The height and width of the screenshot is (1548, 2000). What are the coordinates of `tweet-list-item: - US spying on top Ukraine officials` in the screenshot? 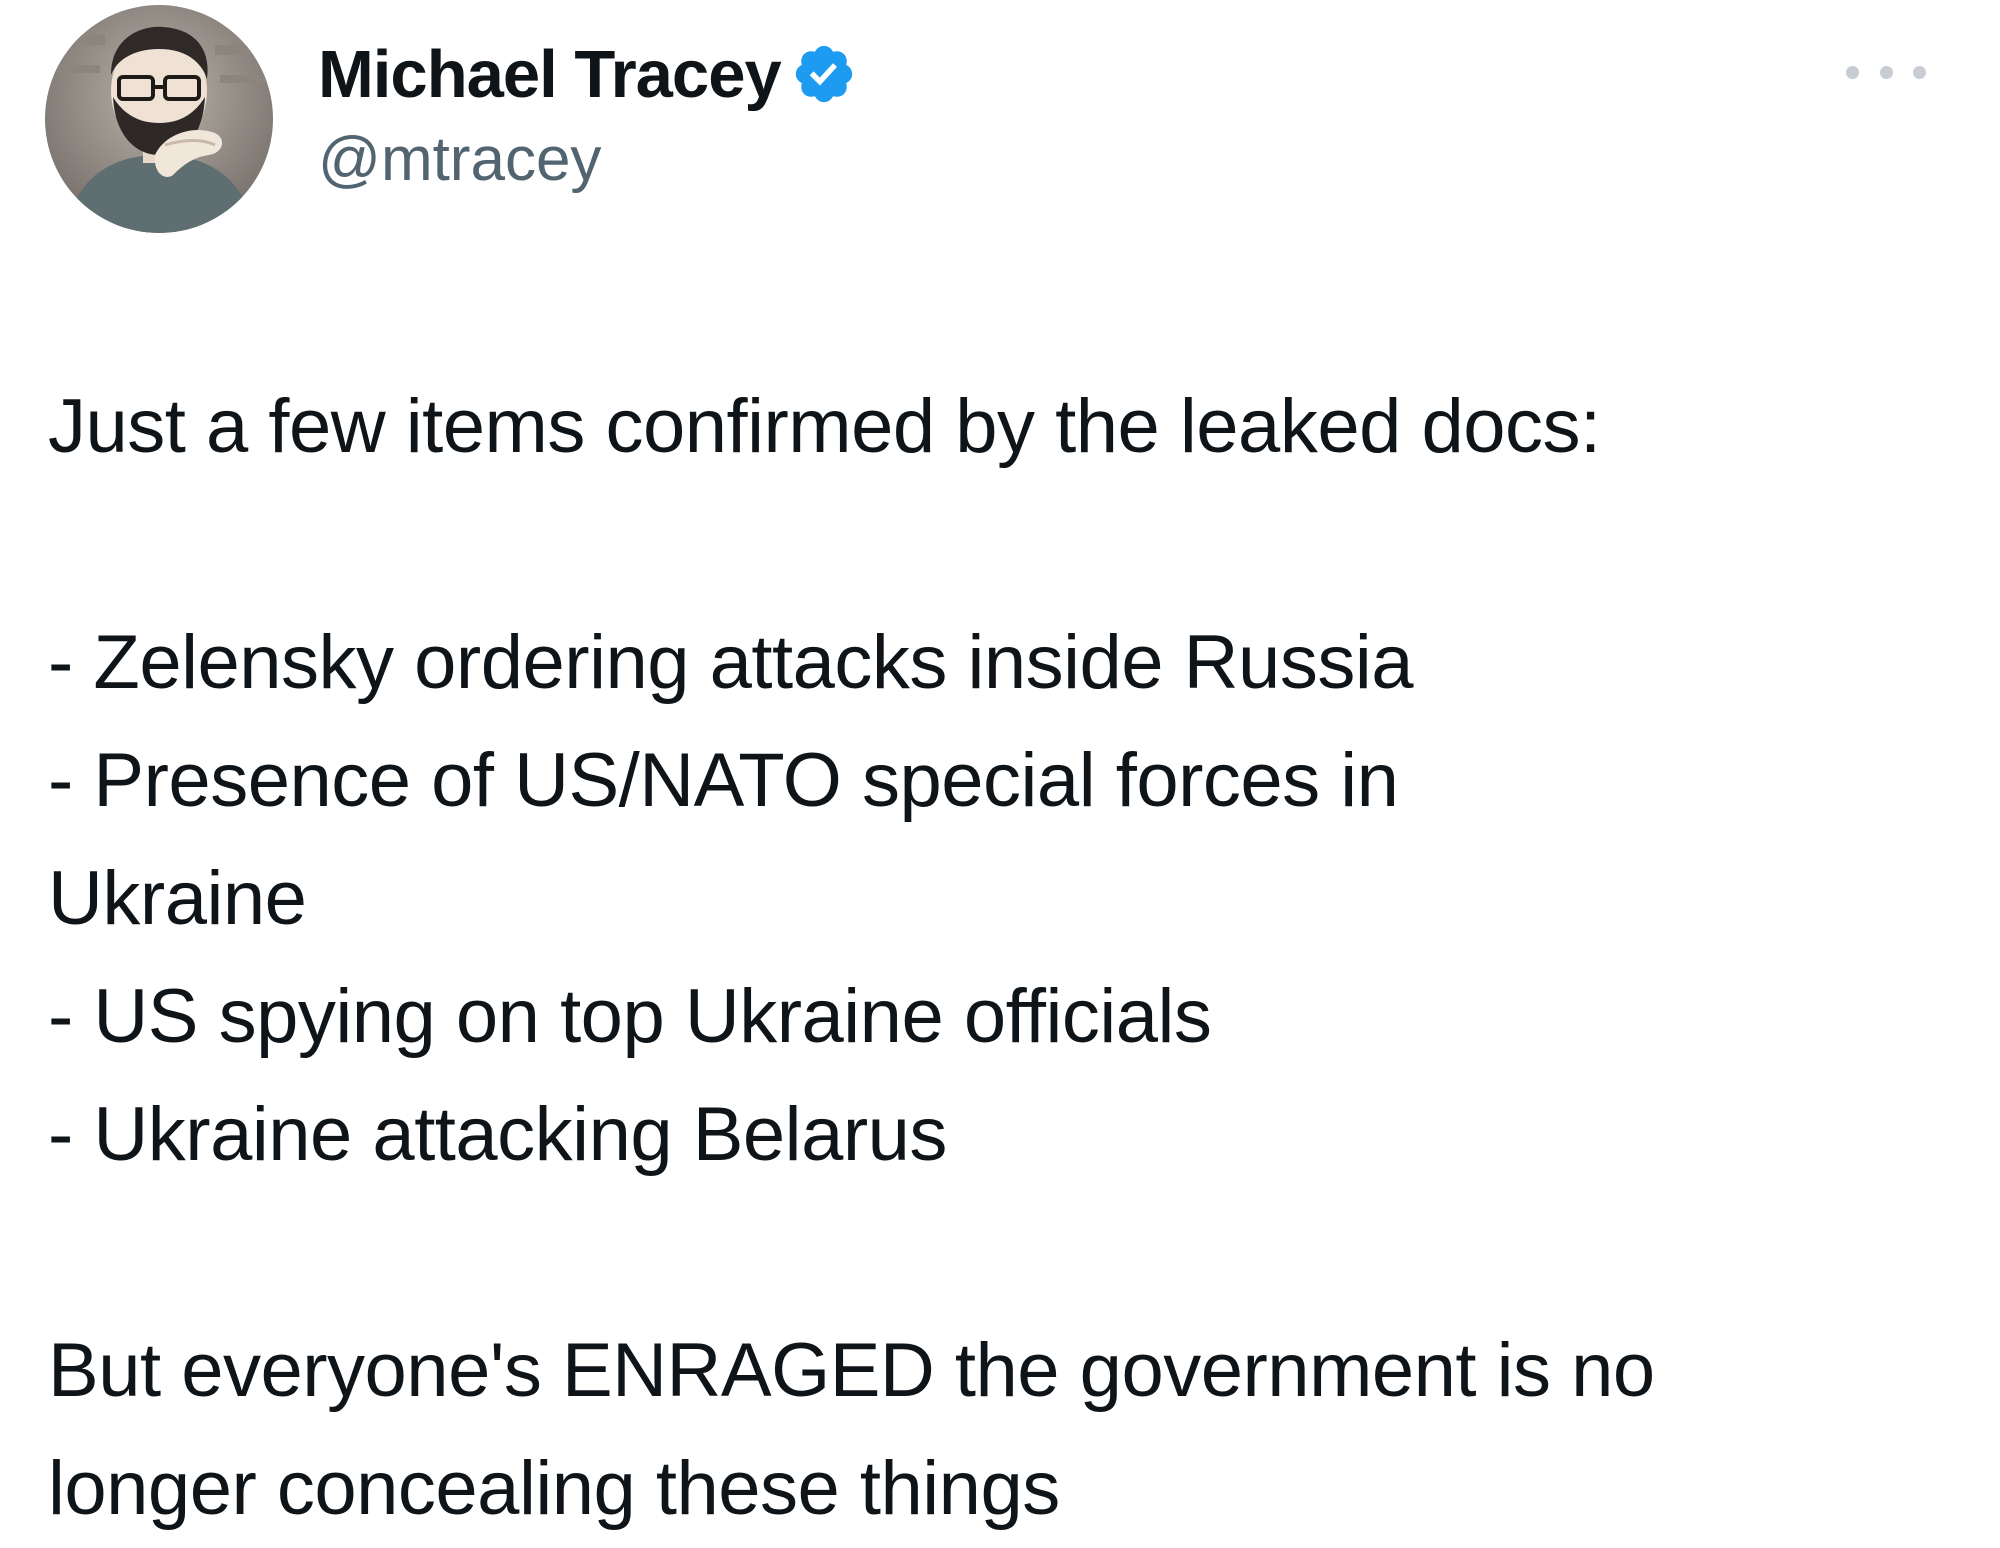 It's located at (630, 1016).